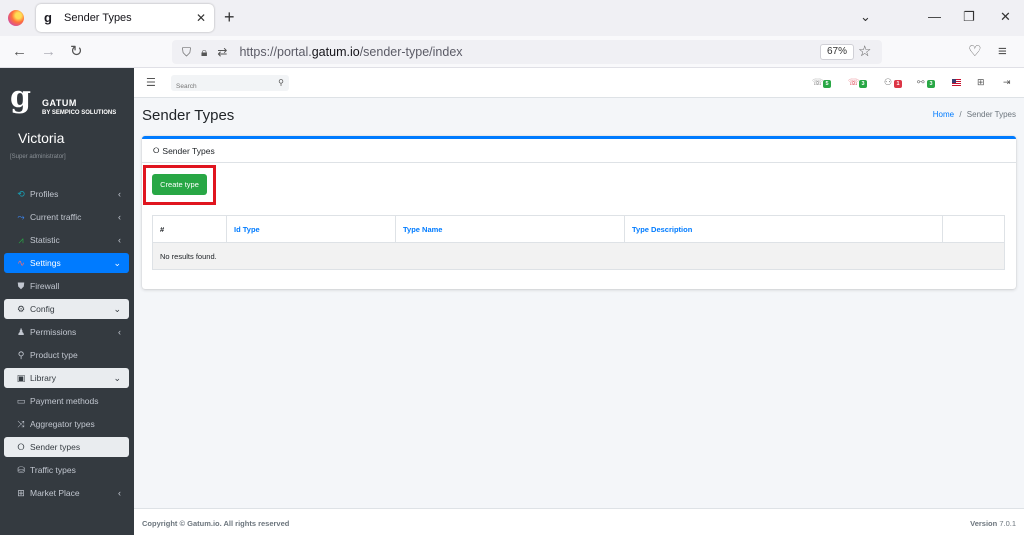 The height and width of the screenshot is (535, 1024). I want to click on shield-icon: ⛊, so click(21, 285).